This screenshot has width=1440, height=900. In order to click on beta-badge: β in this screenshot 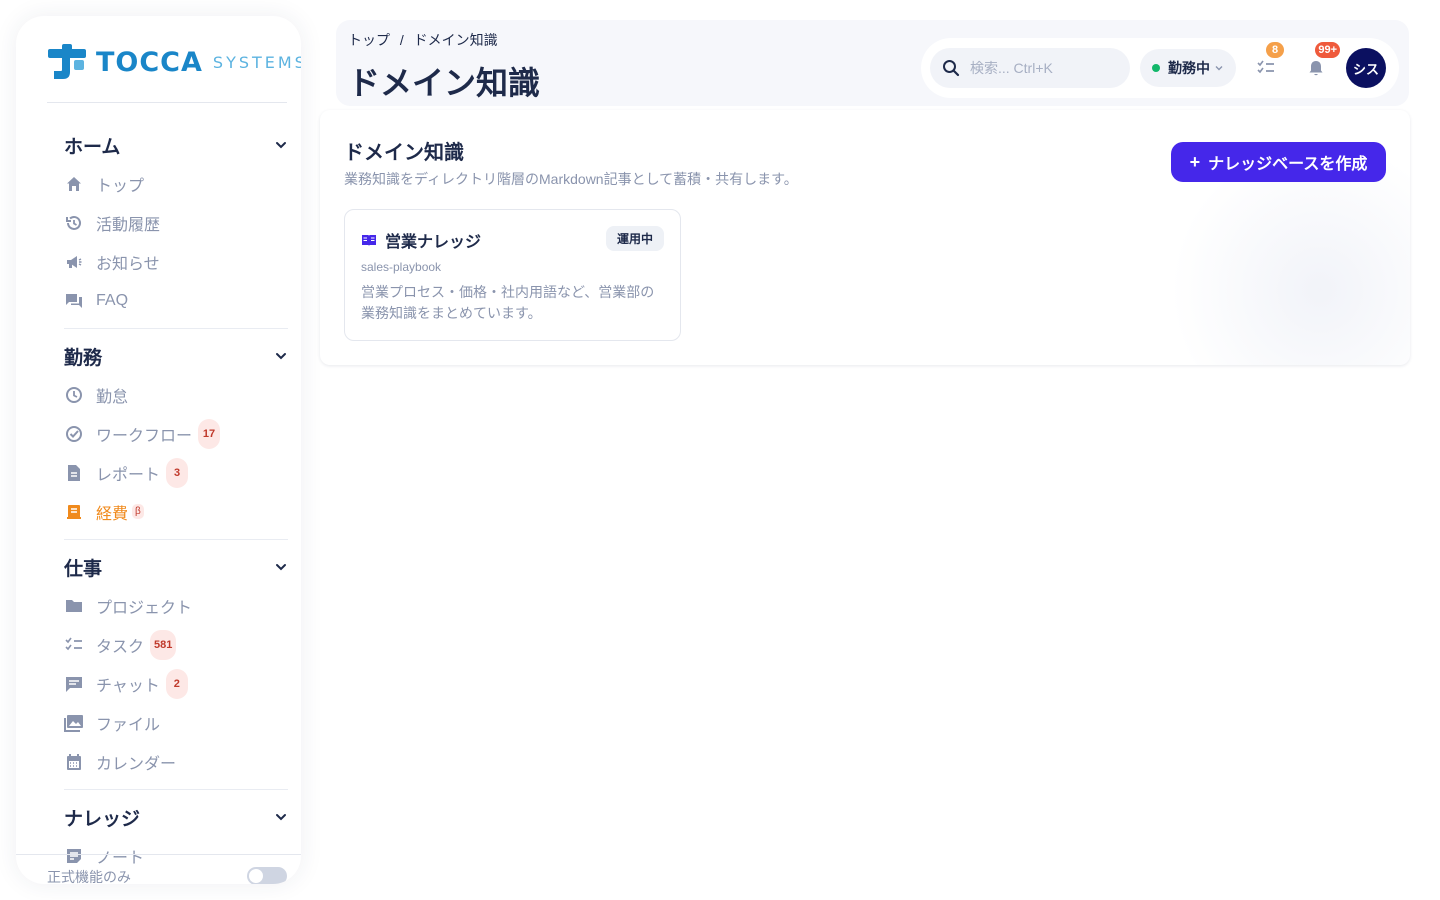, I will do `click(138, 511)`.